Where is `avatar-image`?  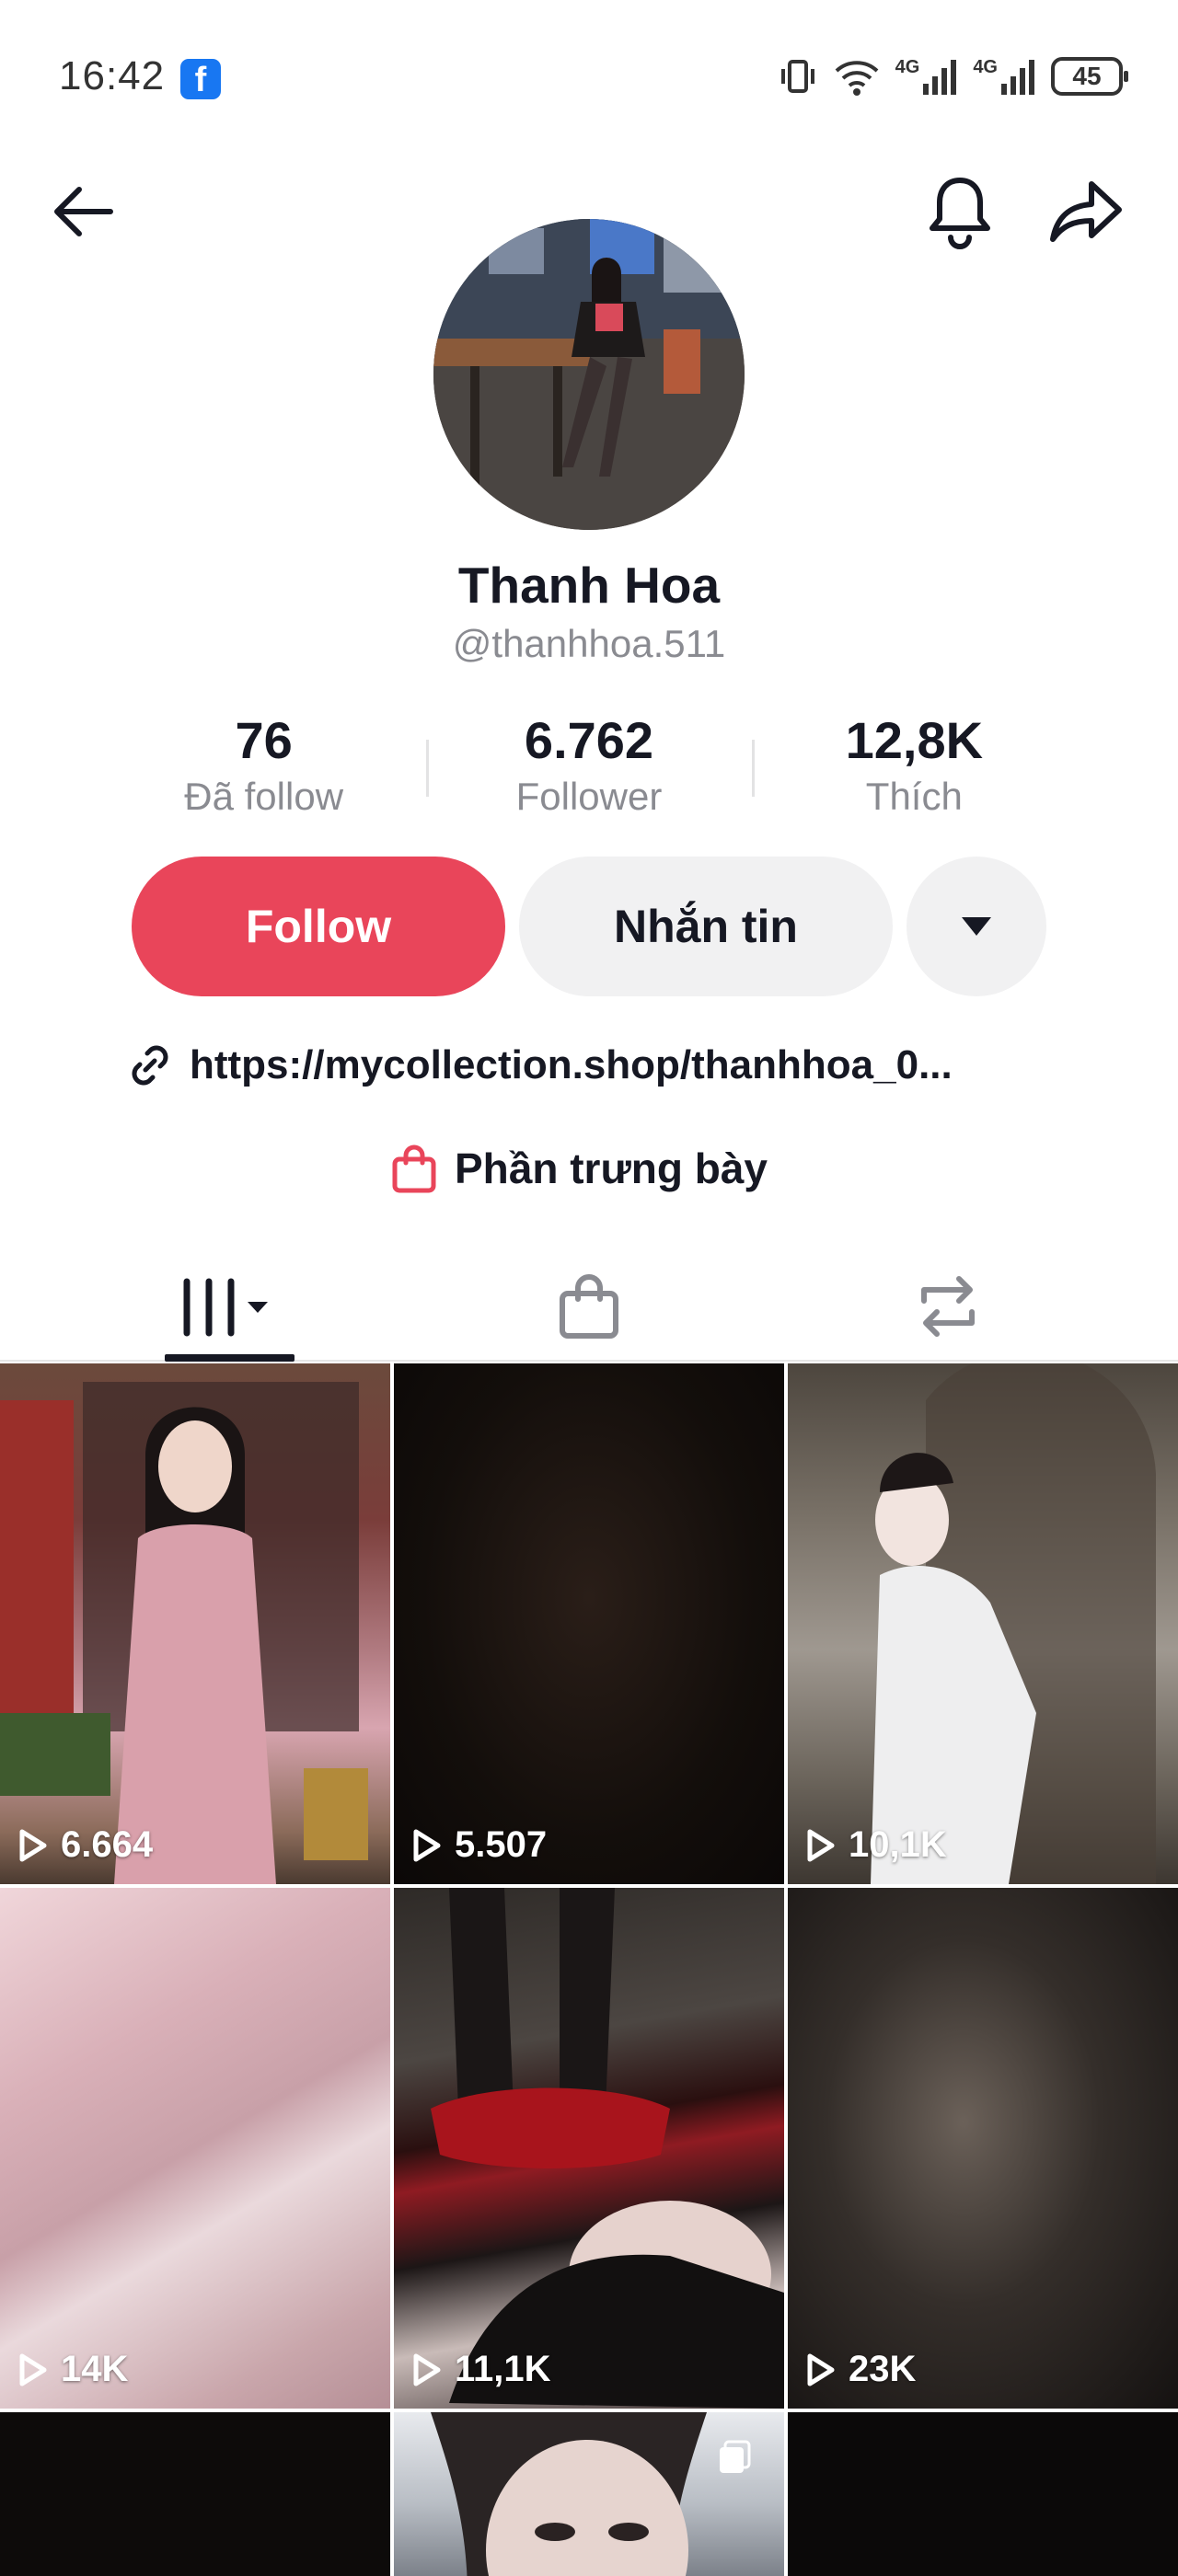
avatar-image is located at coordinates (589, 374).